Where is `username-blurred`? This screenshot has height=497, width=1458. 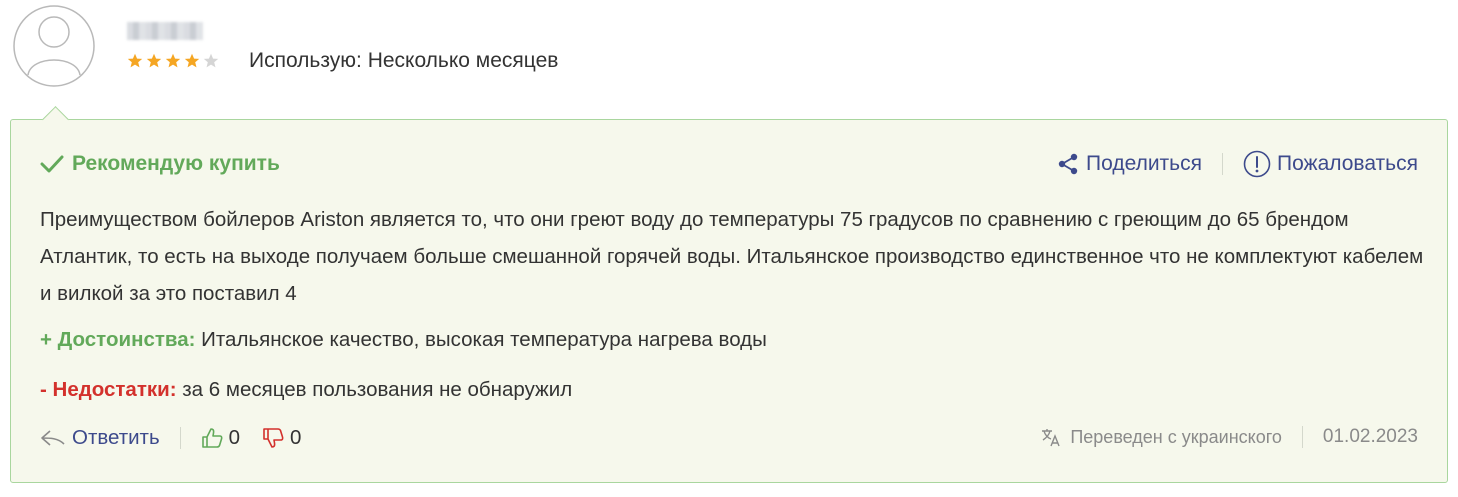 username-blurred is located at coordinates (165, 31).